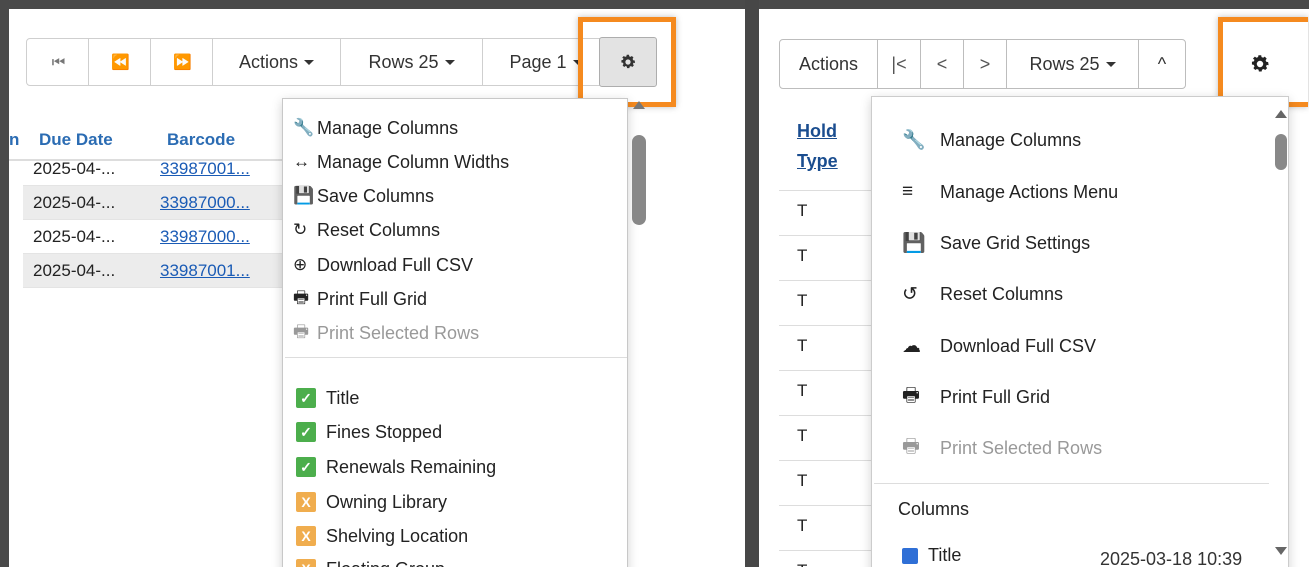 The height and width of the screenshot is (567, 1309). Describe the element at coordinates (401, 162) in the screenshot. I see `menu-item-manage-column-widths: ↔ Manage Column Widths` at that location.